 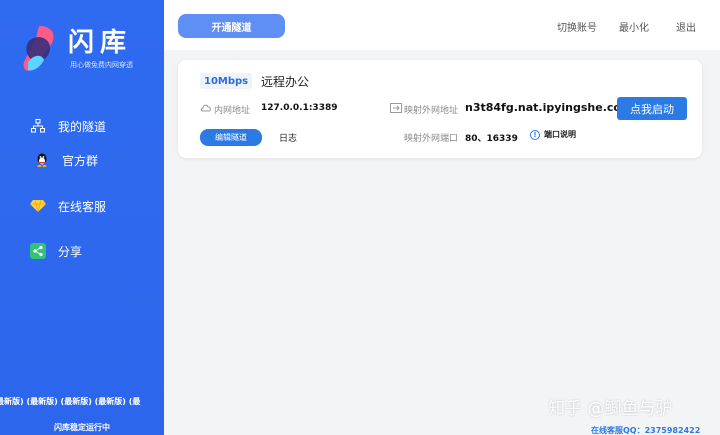 I want to click on external-address-label: 映射外网地址, so click(x=431, y=111).